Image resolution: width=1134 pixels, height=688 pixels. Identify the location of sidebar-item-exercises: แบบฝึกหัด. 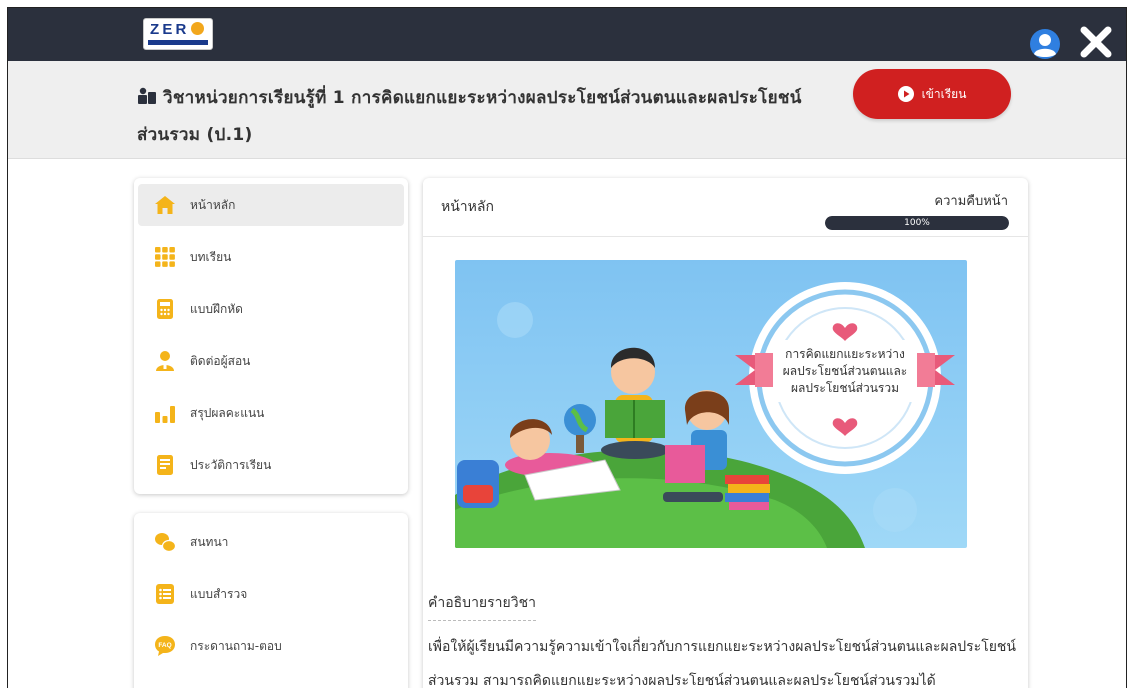
(271, 309).